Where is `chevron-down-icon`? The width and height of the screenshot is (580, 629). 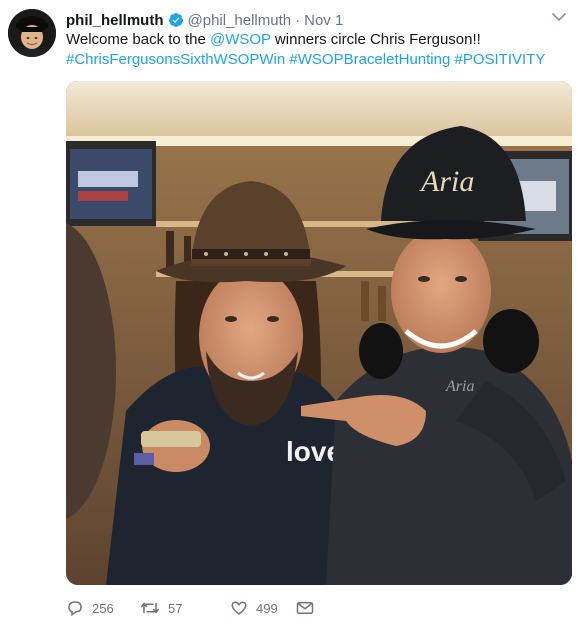 chevron-down-icon is located at coordinates (559, 17).